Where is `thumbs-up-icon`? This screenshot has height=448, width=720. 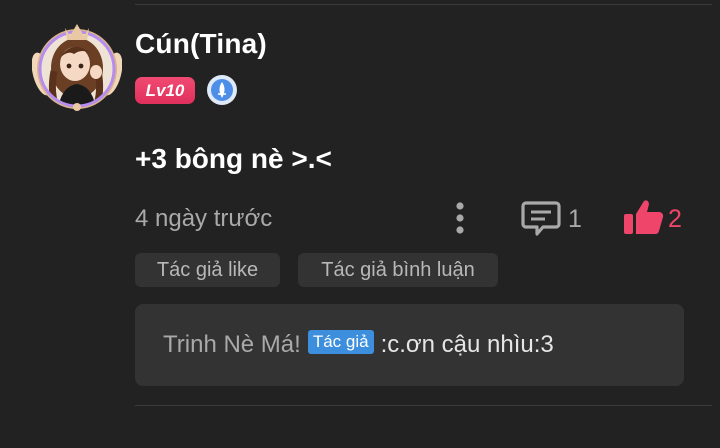 thumbs-up-icon is located at coordinates (643, 217).